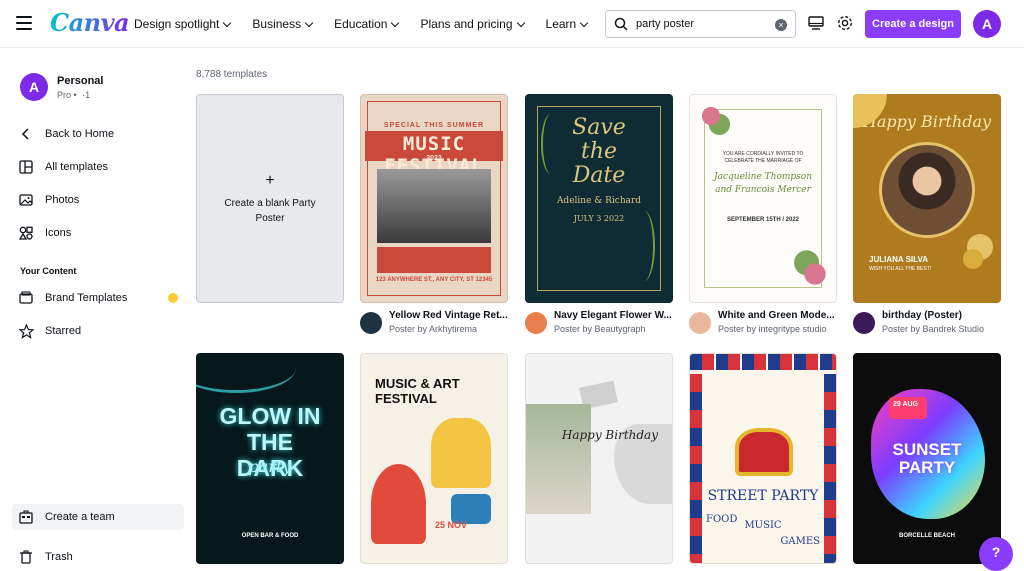 The width and height of the screenshot is (1024, 571). I want to click on help-button: ?, so click(996, 554).